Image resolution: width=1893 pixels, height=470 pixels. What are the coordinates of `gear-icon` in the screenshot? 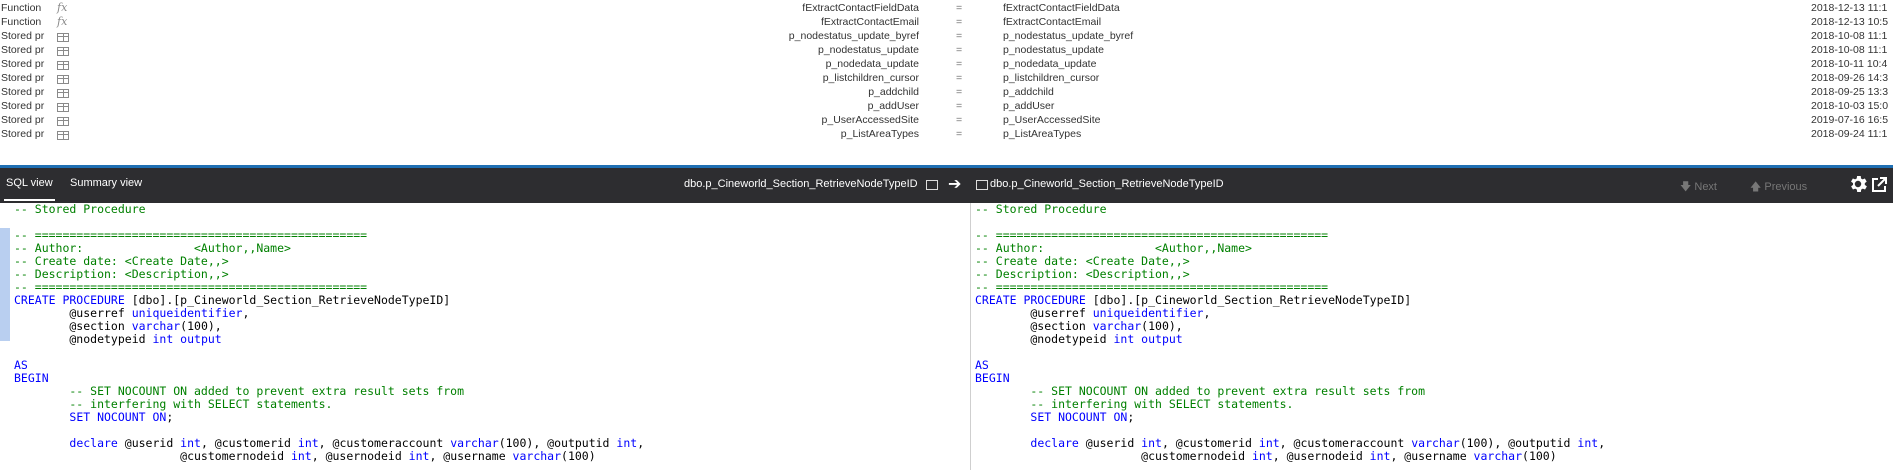 It's located at (1858, 184).